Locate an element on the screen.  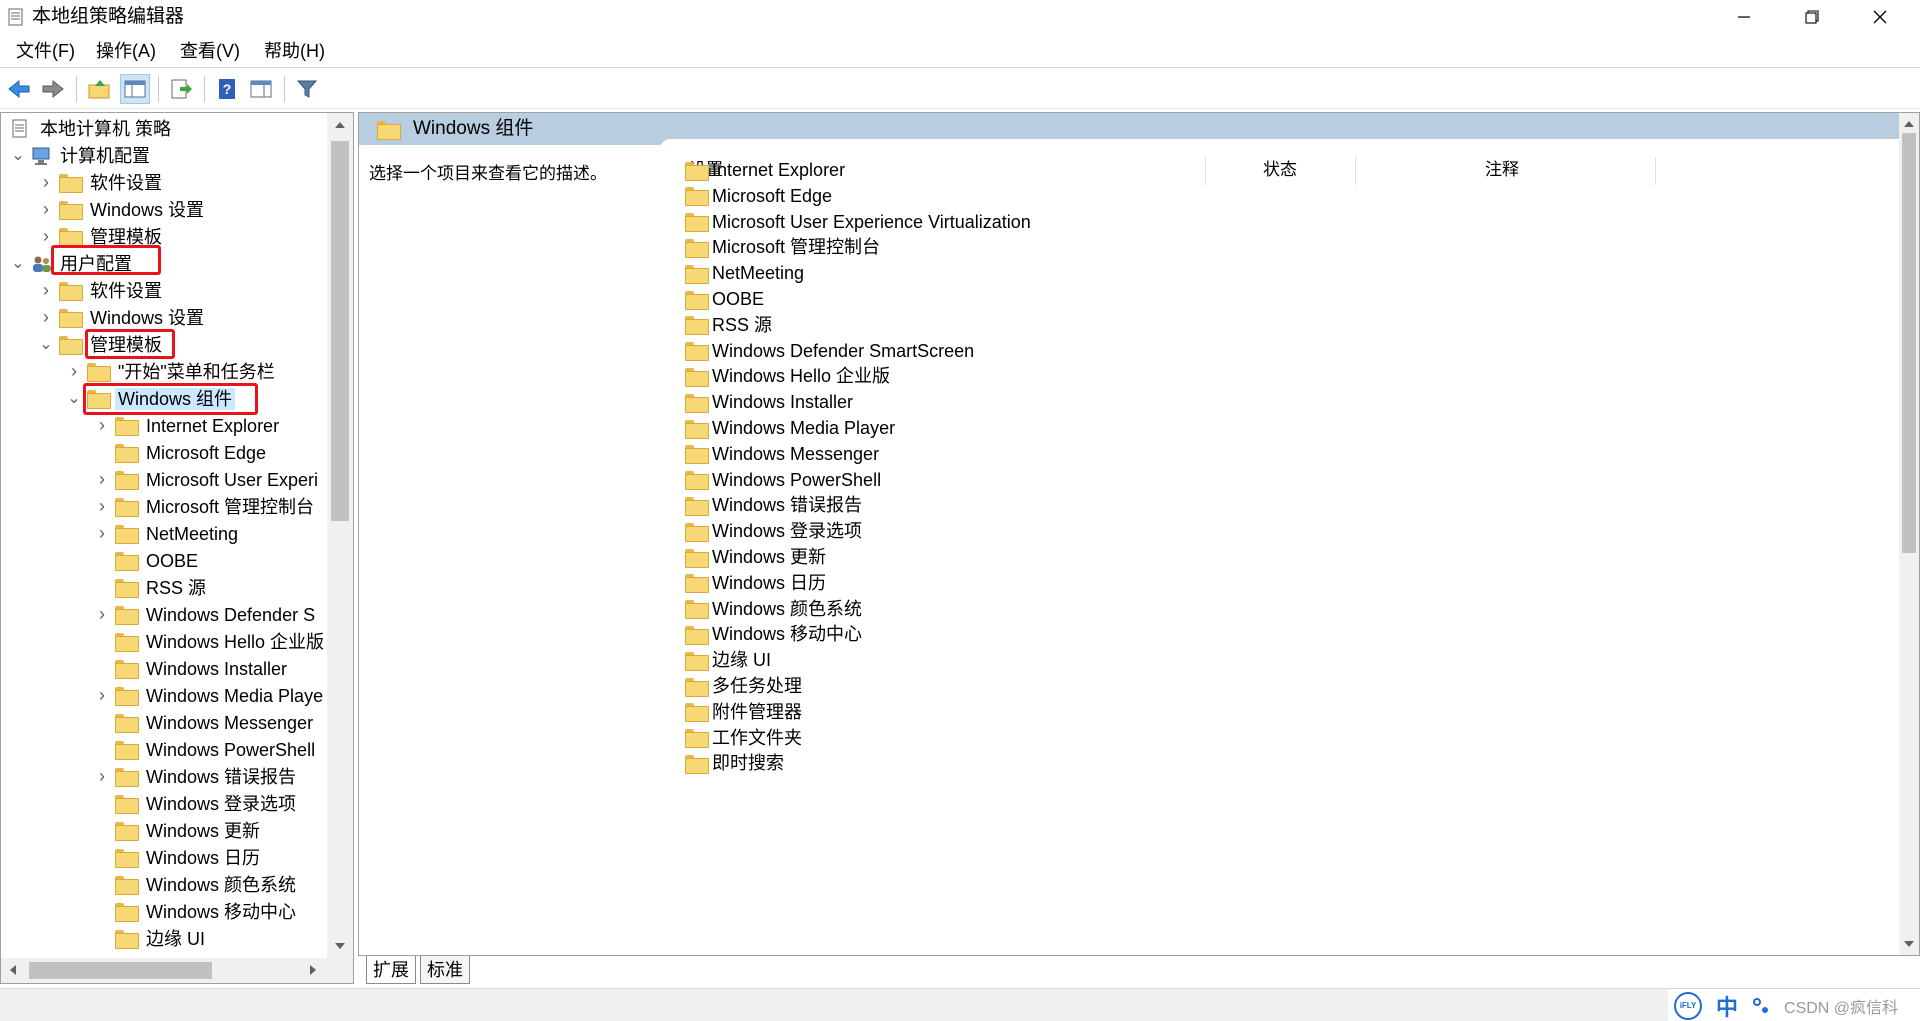
ifly-logo-icon: iFLY is located at coordinates (1688, 1005).